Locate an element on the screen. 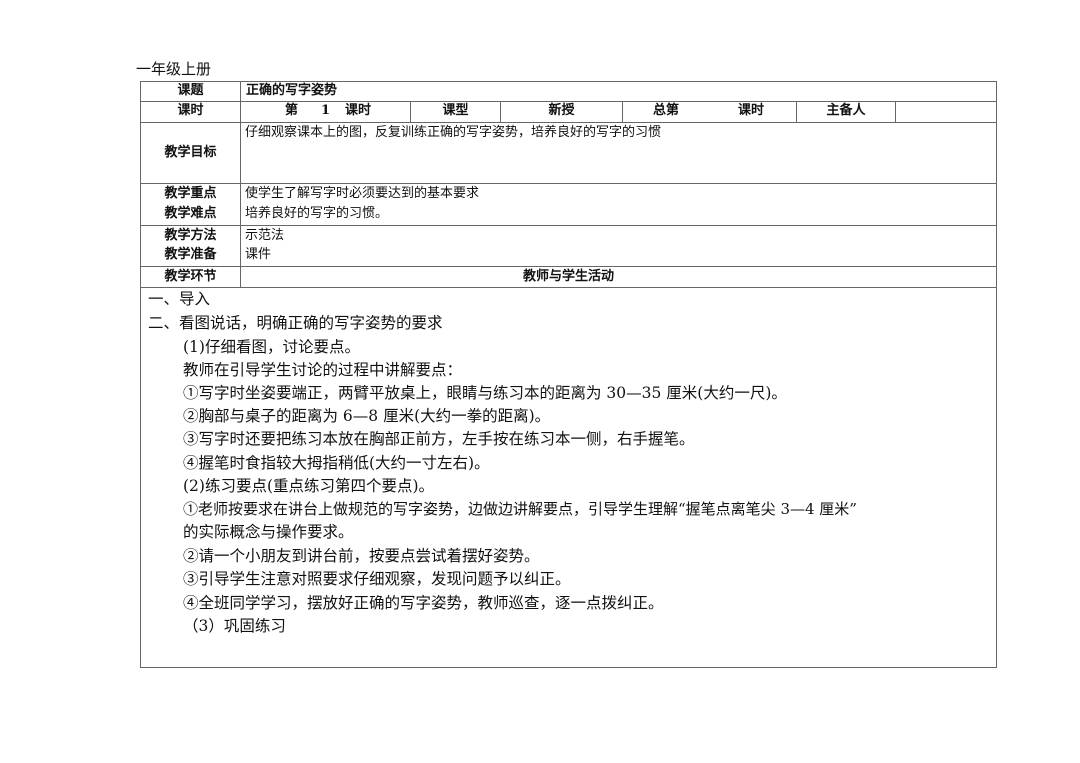 This screenshot has height=763, width=1080. topic-value: 正确的写字姿势 is located at coordinates (292, 90).